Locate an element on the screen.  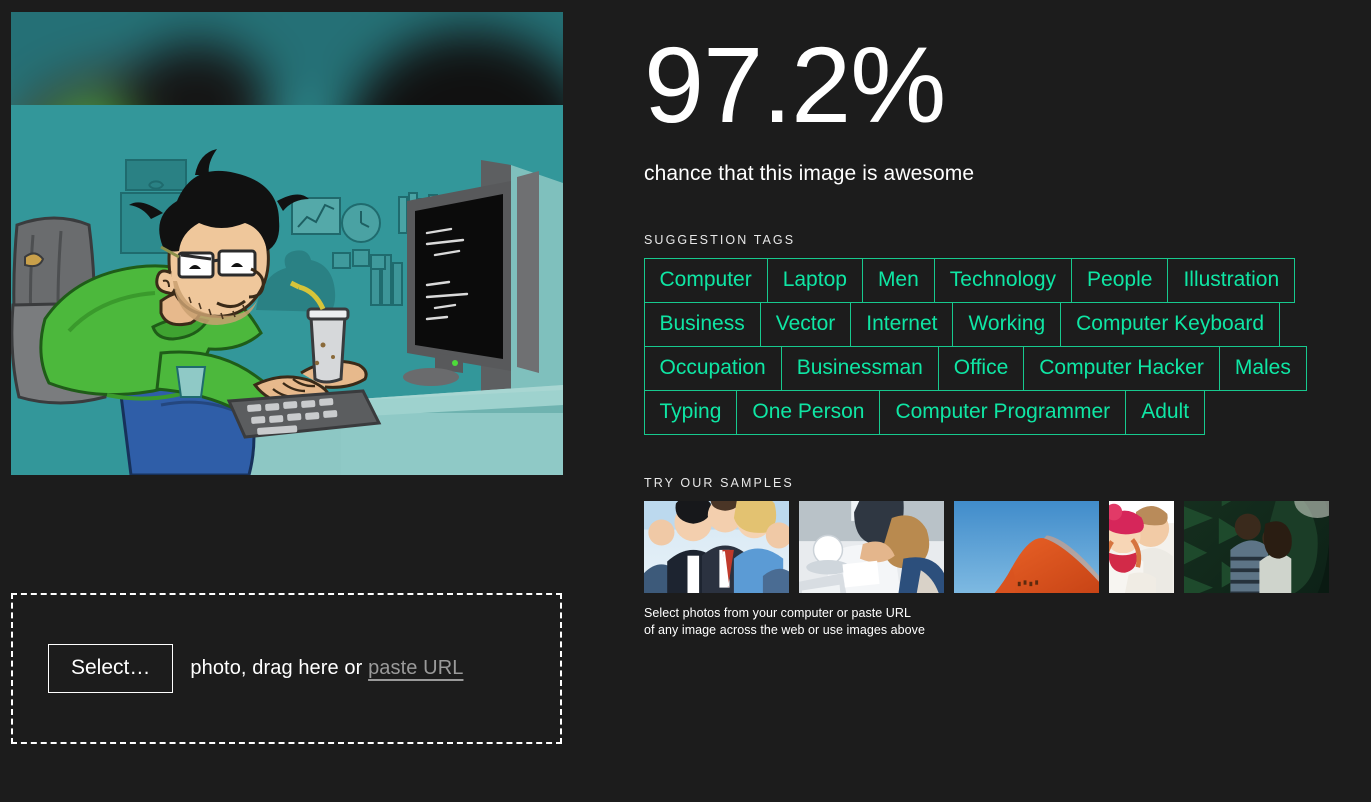
upload-dropzone: Select… photo, drag here or paste URL is located at coordinates (286, 668).